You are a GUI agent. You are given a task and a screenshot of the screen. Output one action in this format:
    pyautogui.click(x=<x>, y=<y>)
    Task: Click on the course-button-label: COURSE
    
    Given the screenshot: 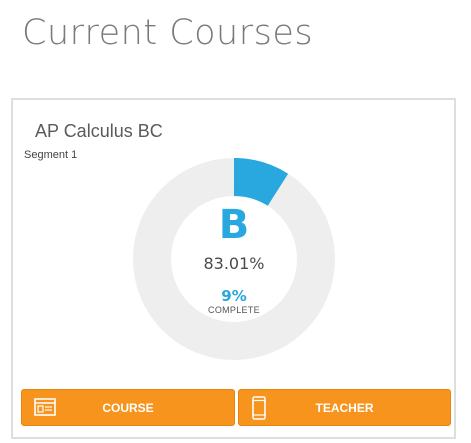 What is the action you would take?
    pyautogui.click(x=128, y=408)
    